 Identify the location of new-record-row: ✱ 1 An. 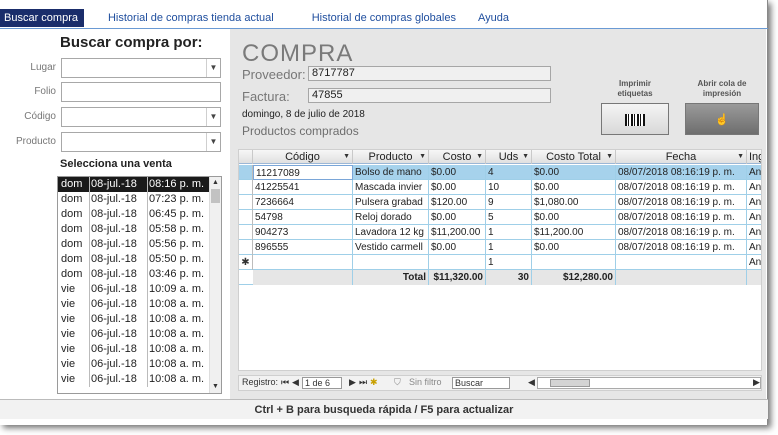
(500, 262).